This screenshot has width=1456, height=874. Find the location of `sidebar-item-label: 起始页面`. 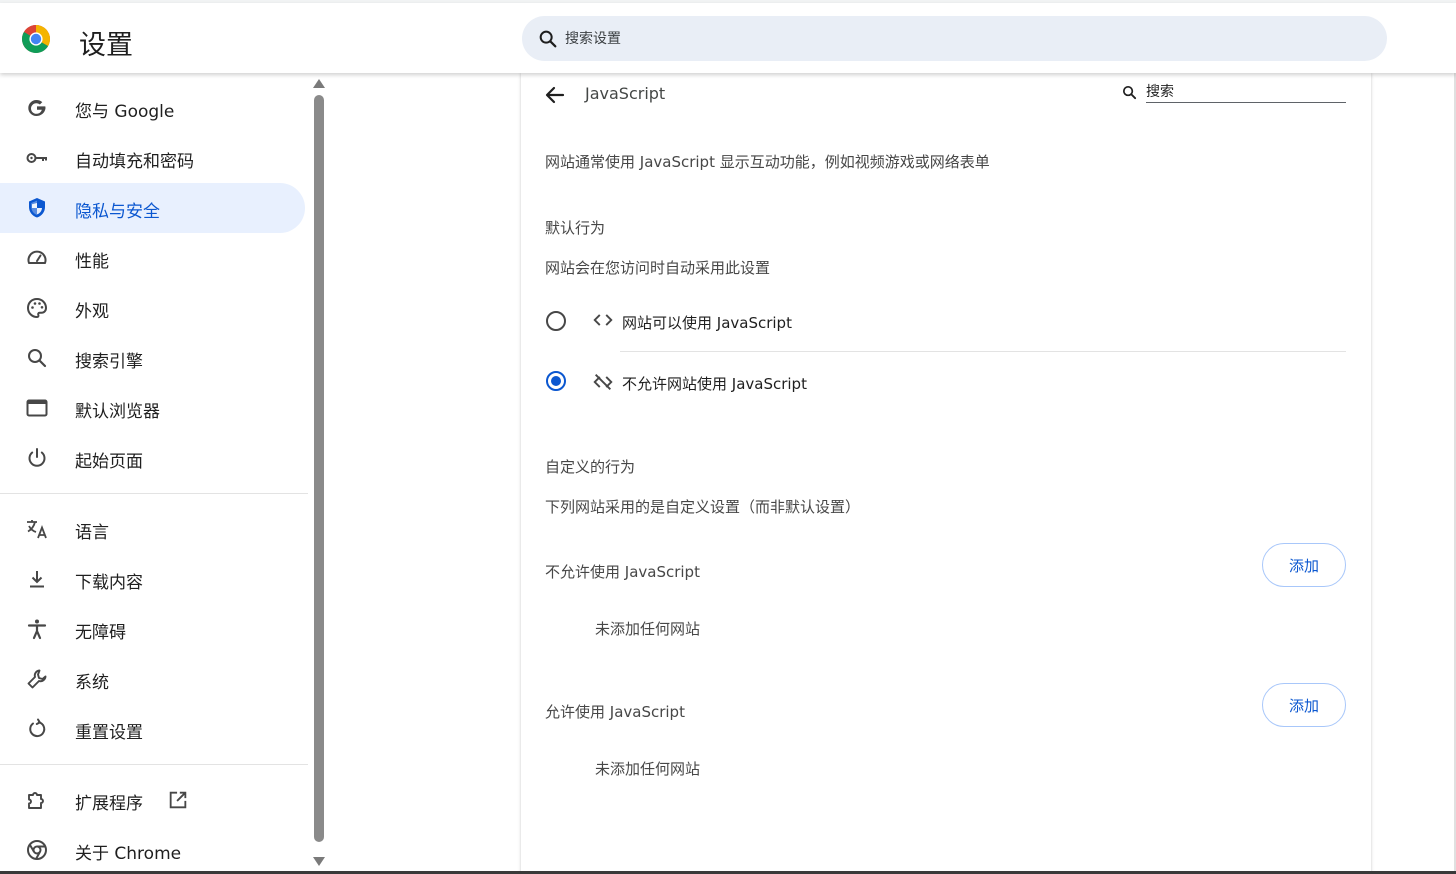

sidebar-item-label: 起始页面 is located at coordinates (109, 462).